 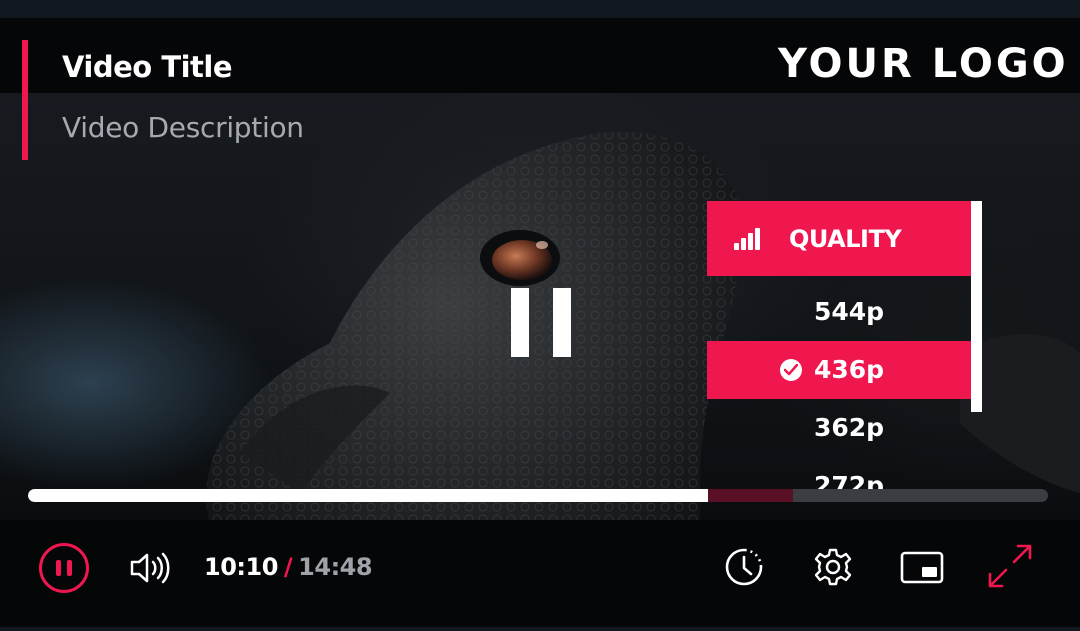 I want to click on title-accent-bar, so click(x=25, y=100).